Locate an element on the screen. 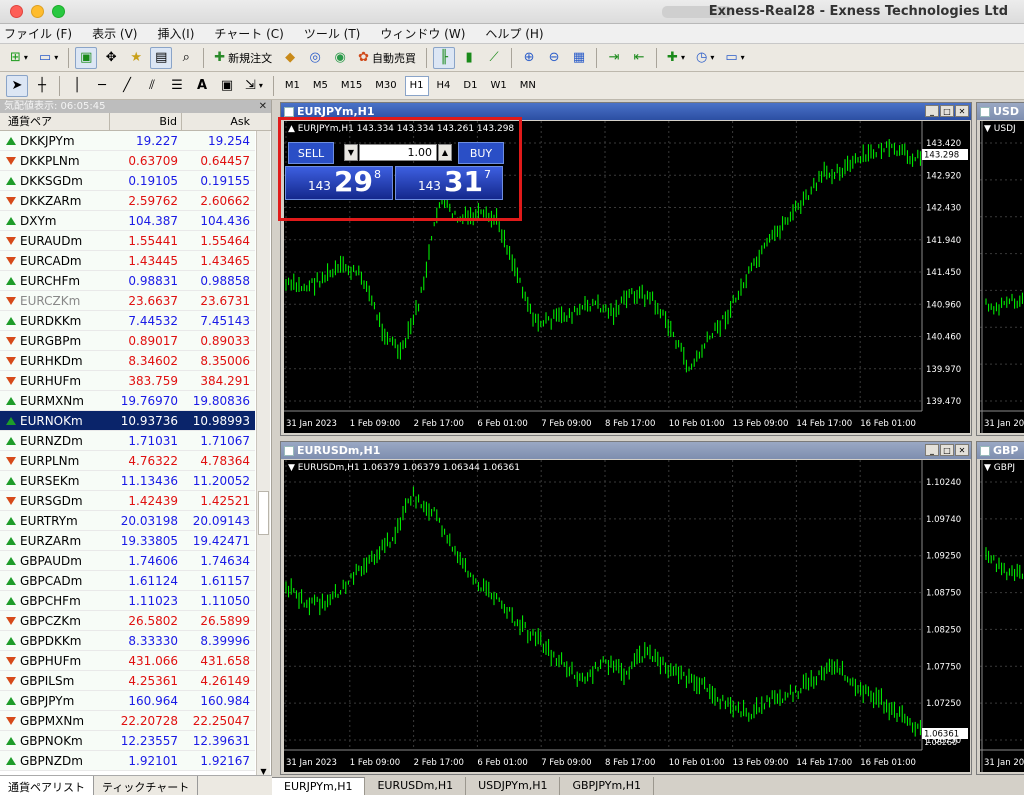 The height and width of the screenshot is (795, 1024). tester-toggle: ⌕ is located at coordinates (186, 58).